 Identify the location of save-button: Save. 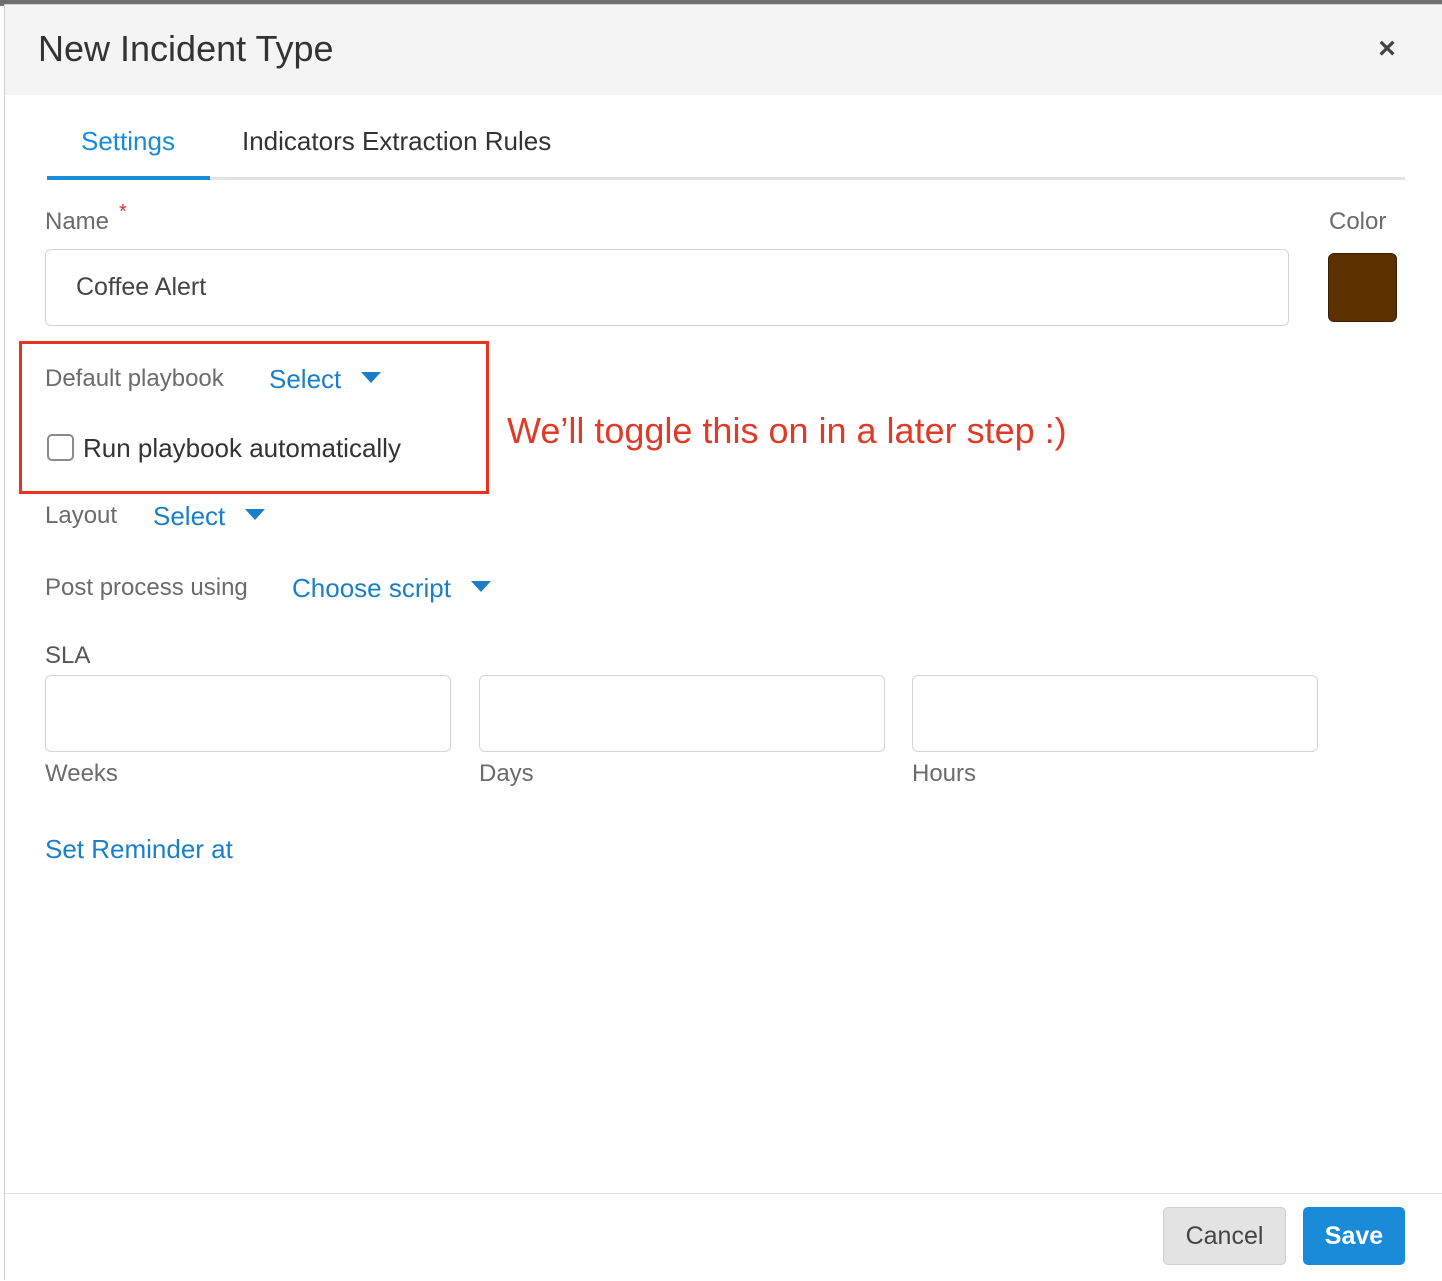
(1354, 1236).